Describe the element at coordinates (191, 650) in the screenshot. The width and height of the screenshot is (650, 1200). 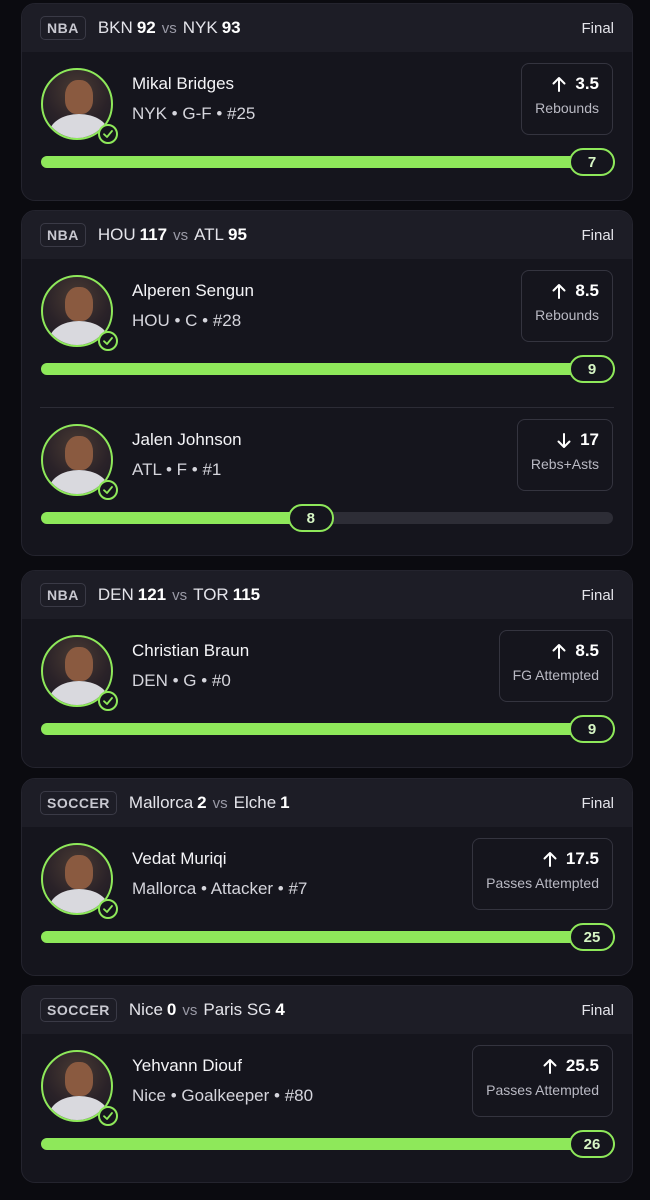
I see `player-name: Christian Braun` at that location.